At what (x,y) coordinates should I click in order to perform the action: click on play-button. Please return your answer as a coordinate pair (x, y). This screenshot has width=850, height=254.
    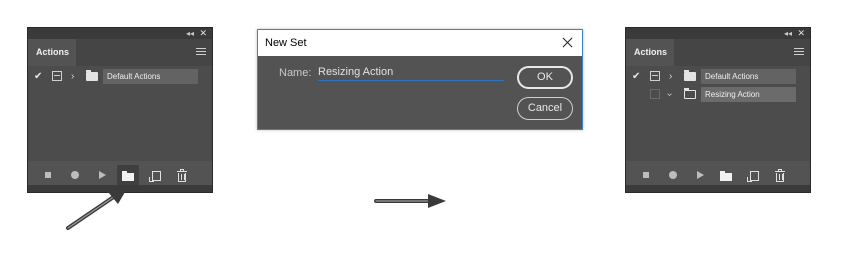
    Looking at the image, I should click on (700, 176).